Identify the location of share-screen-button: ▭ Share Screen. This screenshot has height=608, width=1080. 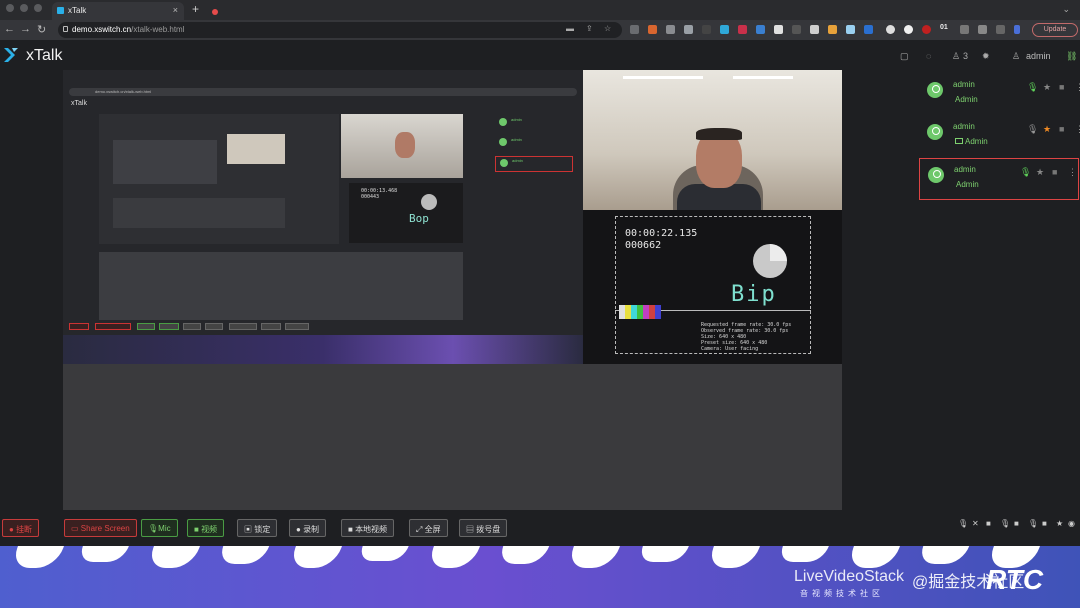
(100, 528).